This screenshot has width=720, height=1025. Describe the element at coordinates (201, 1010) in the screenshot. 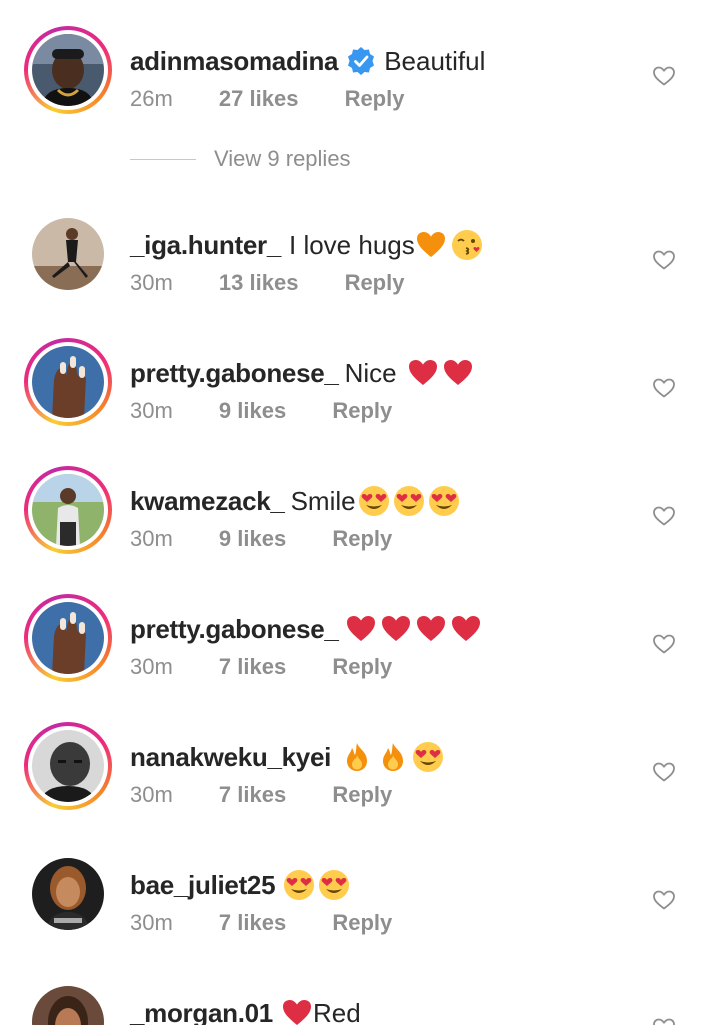

I see `comment-username: _morgan.01` at that location.